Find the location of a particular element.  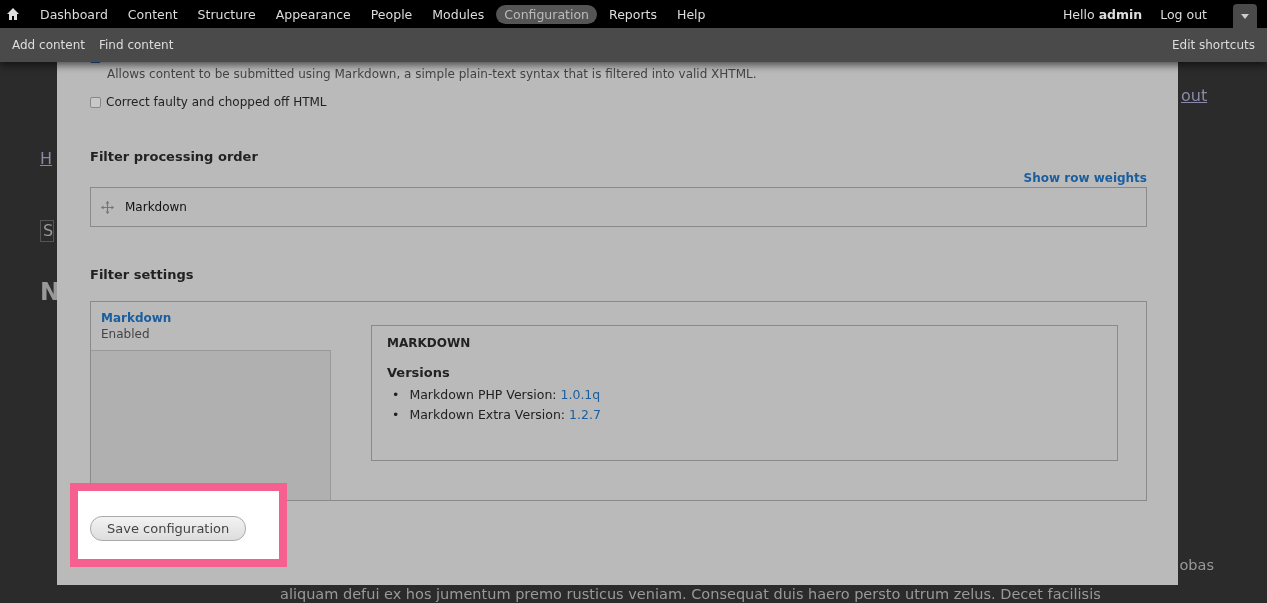

link: out is located at coordinates (1194, 95).